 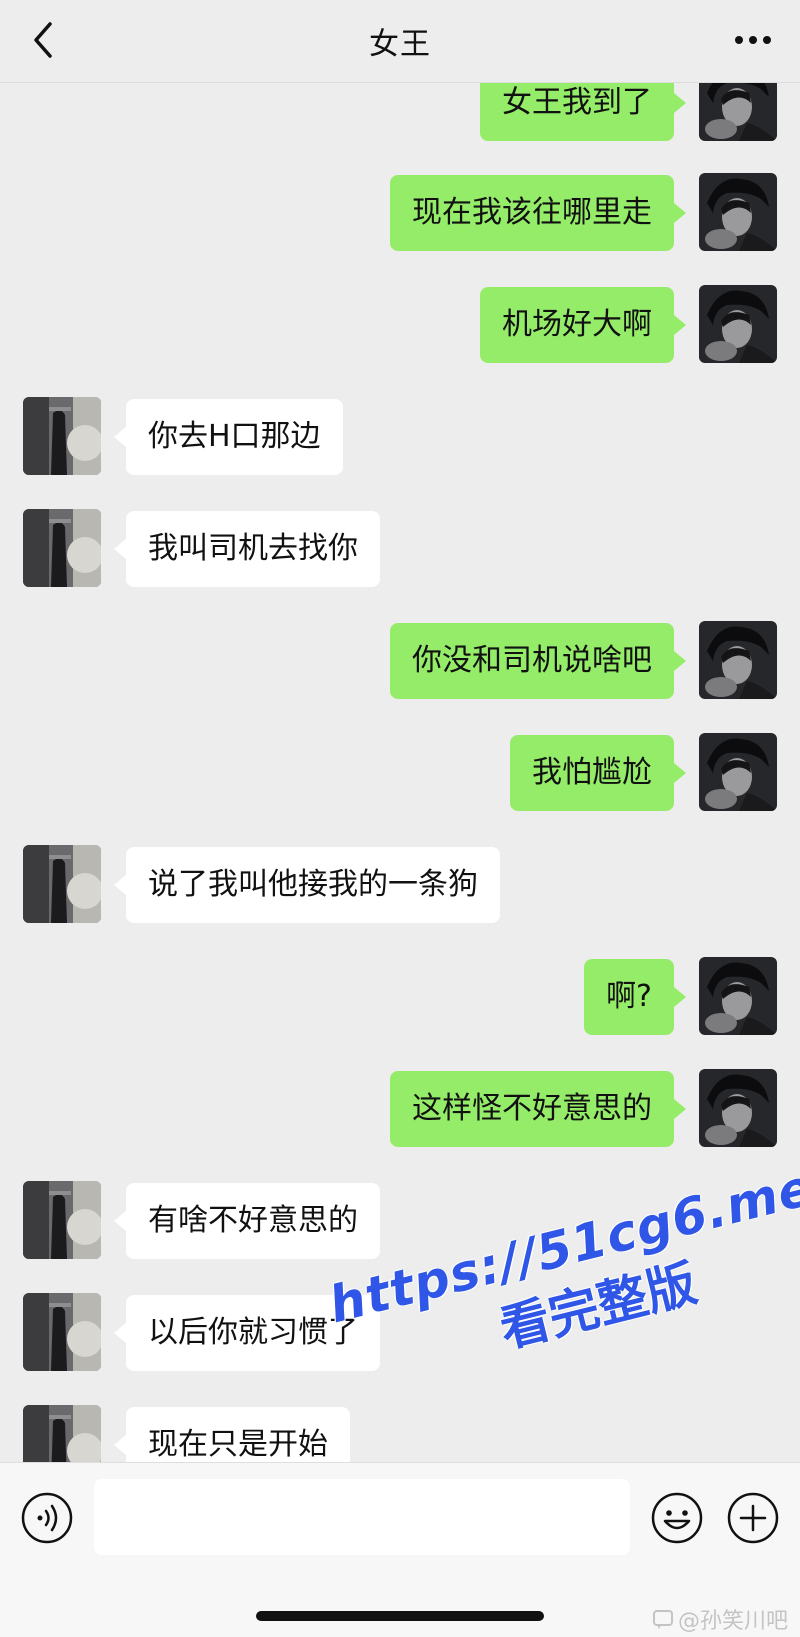 I want to click on incoming-message-bubble: 有啥不好意思的, so click(x=247, y=1221).